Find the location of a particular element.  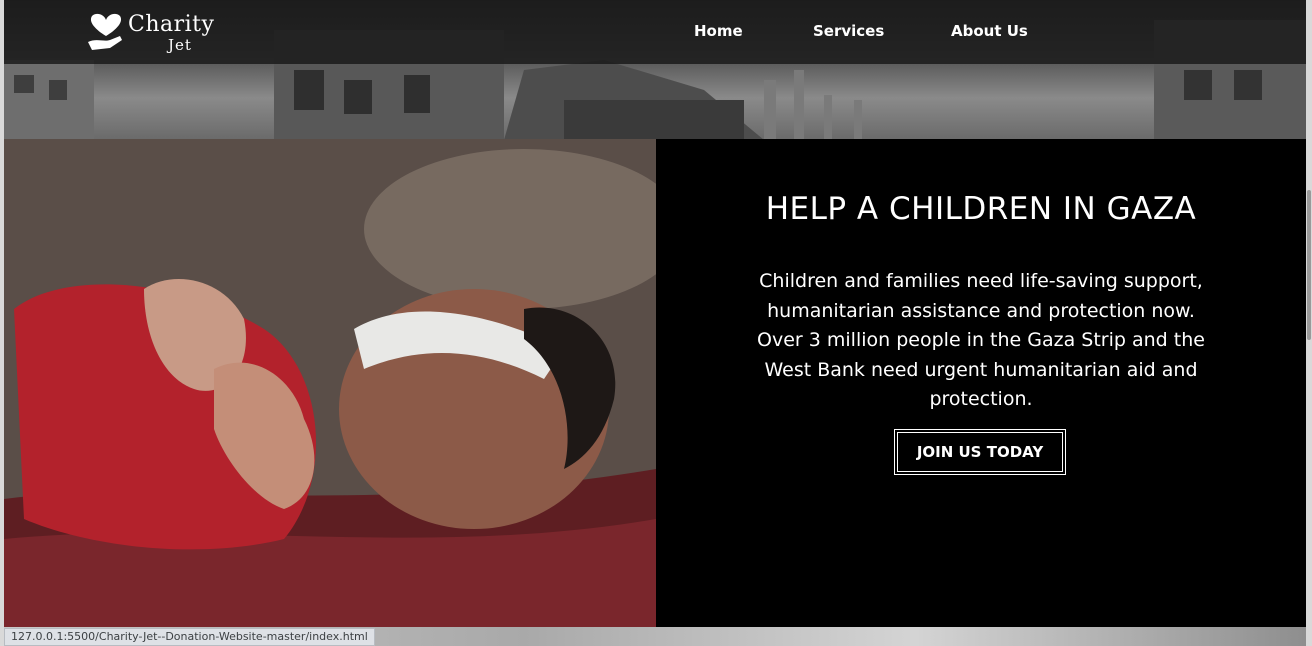

hero-title: HELP A CHILDREN IN GAZA is located at coordinates (981, 209).